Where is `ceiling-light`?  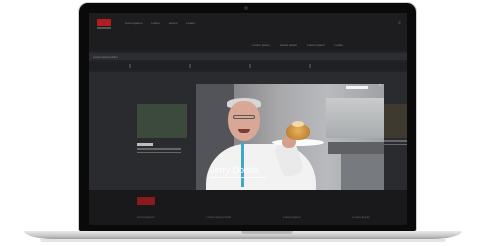
ceiling-light is located at coordinates (357, 87).